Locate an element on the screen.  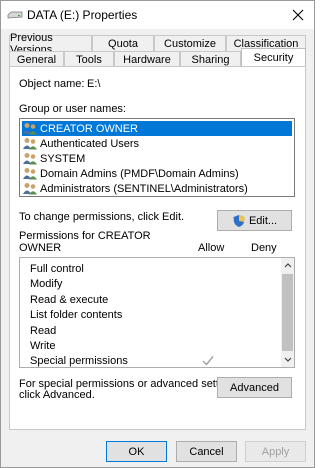
tab-row-bottom: General Tools Hardware Sharing Security is located at coordinates (157, 57).